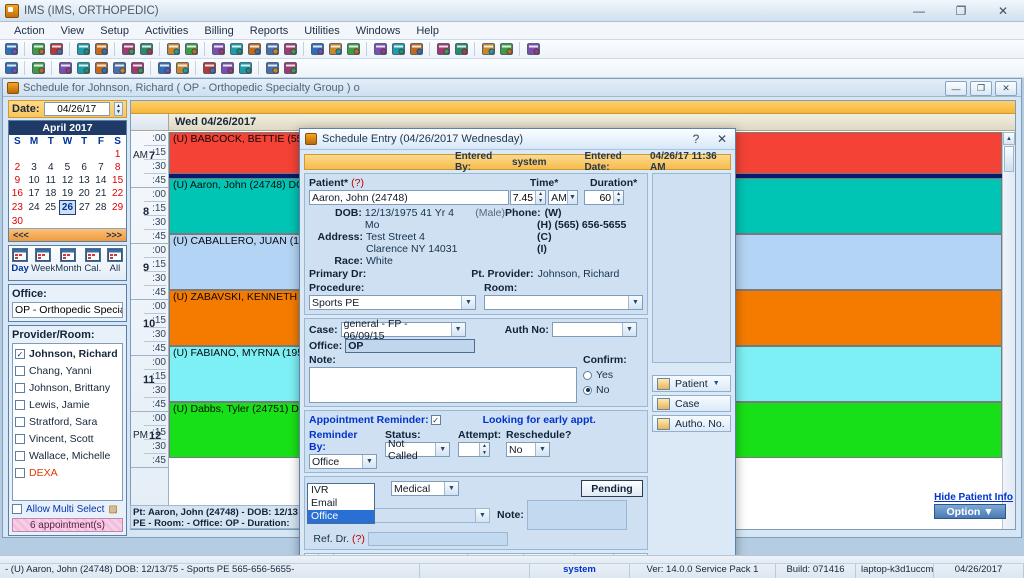  Describe the element at coordinates (341, 516) in the screenshot. I see `dropdown-option-office: Office` at that location.